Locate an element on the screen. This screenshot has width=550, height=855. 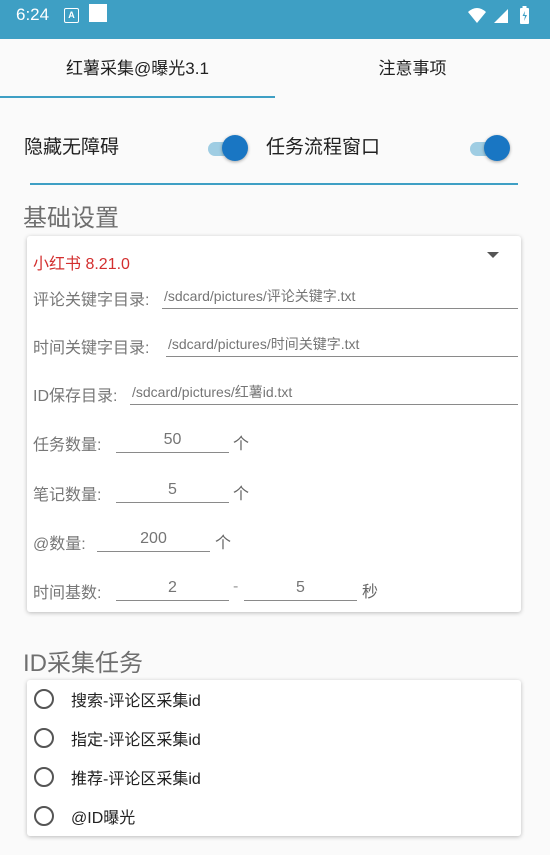
note-count-input is located at coordinates (172, 490).